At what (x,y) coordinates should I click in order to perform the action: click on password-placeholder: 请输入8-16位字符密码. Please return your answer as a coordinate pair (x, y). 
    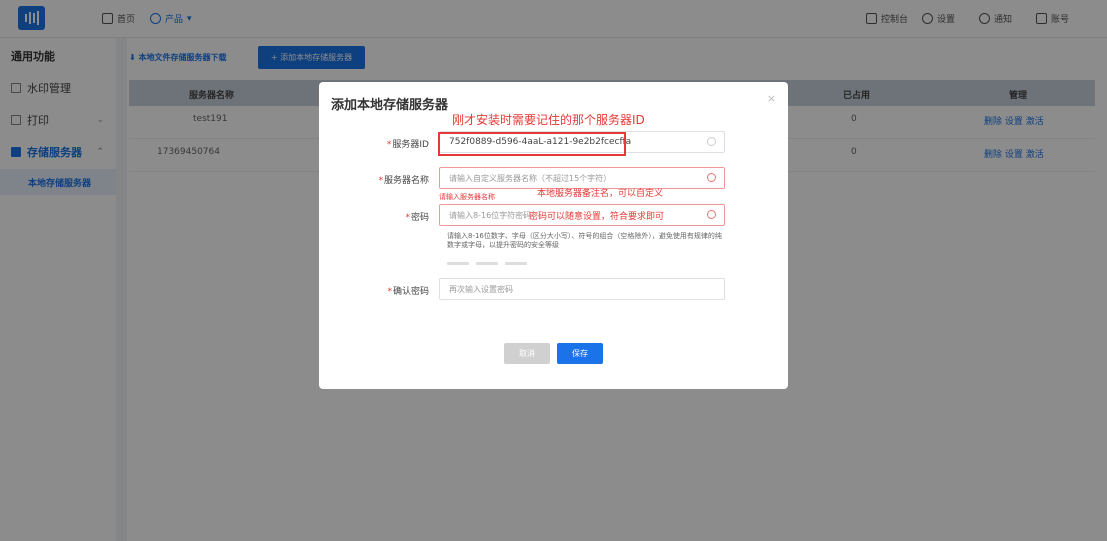
    Looking at the image, I should click on (490, 215).